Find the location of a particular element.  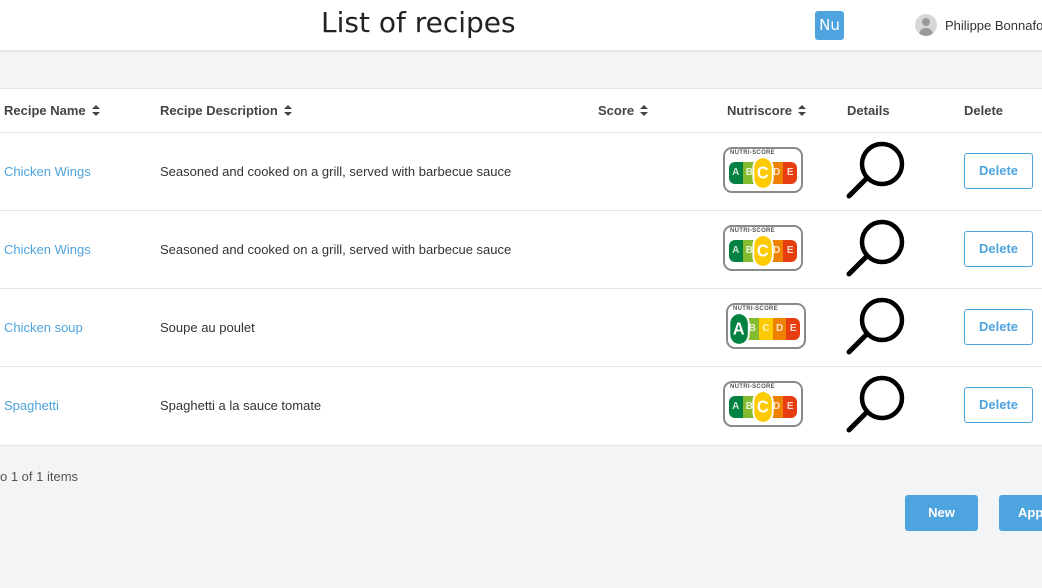

user-name: Philippe Bonnafou is located at coordinates (993, 25).